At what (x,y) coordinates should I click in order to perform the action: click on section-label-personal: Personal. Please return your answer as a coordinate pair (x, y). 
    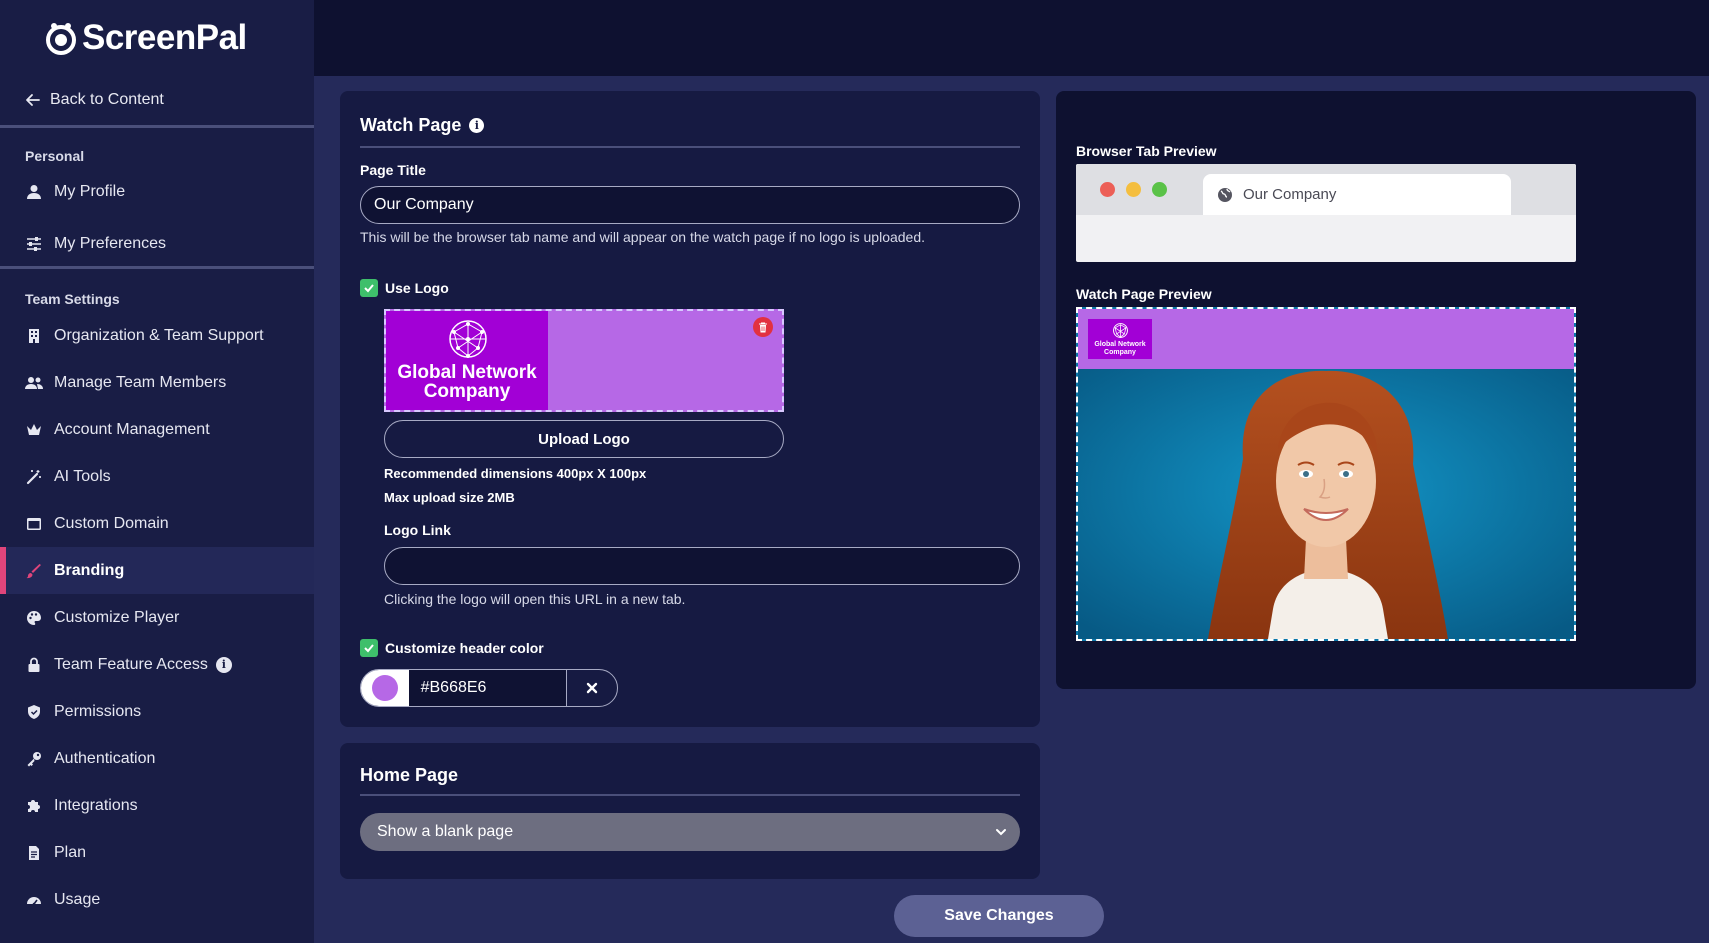
    Looking at the image, I should click on (55, 156).